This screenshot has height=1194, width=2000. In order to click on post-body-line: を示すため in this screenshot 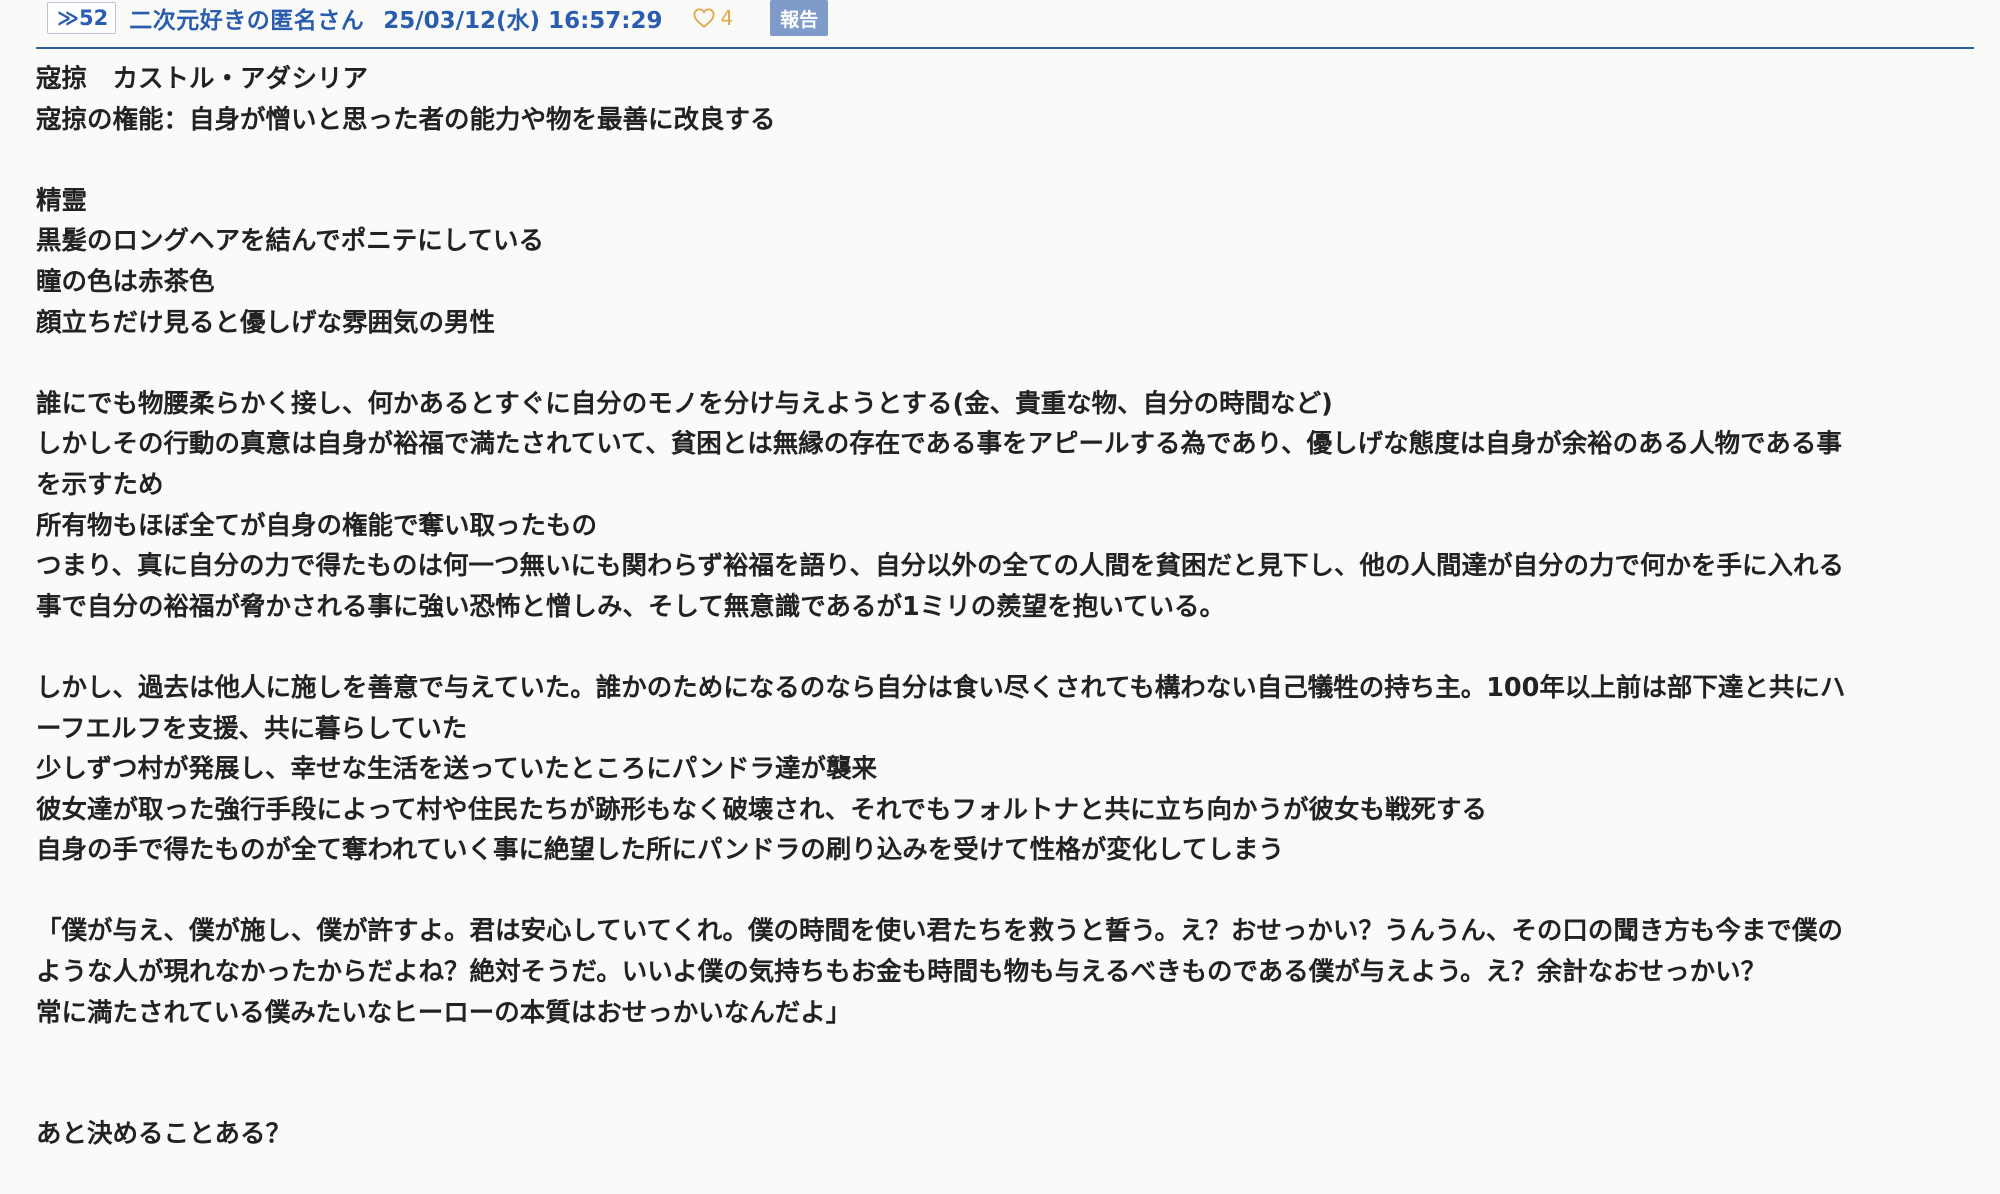, I will do `click(100, 484)`.